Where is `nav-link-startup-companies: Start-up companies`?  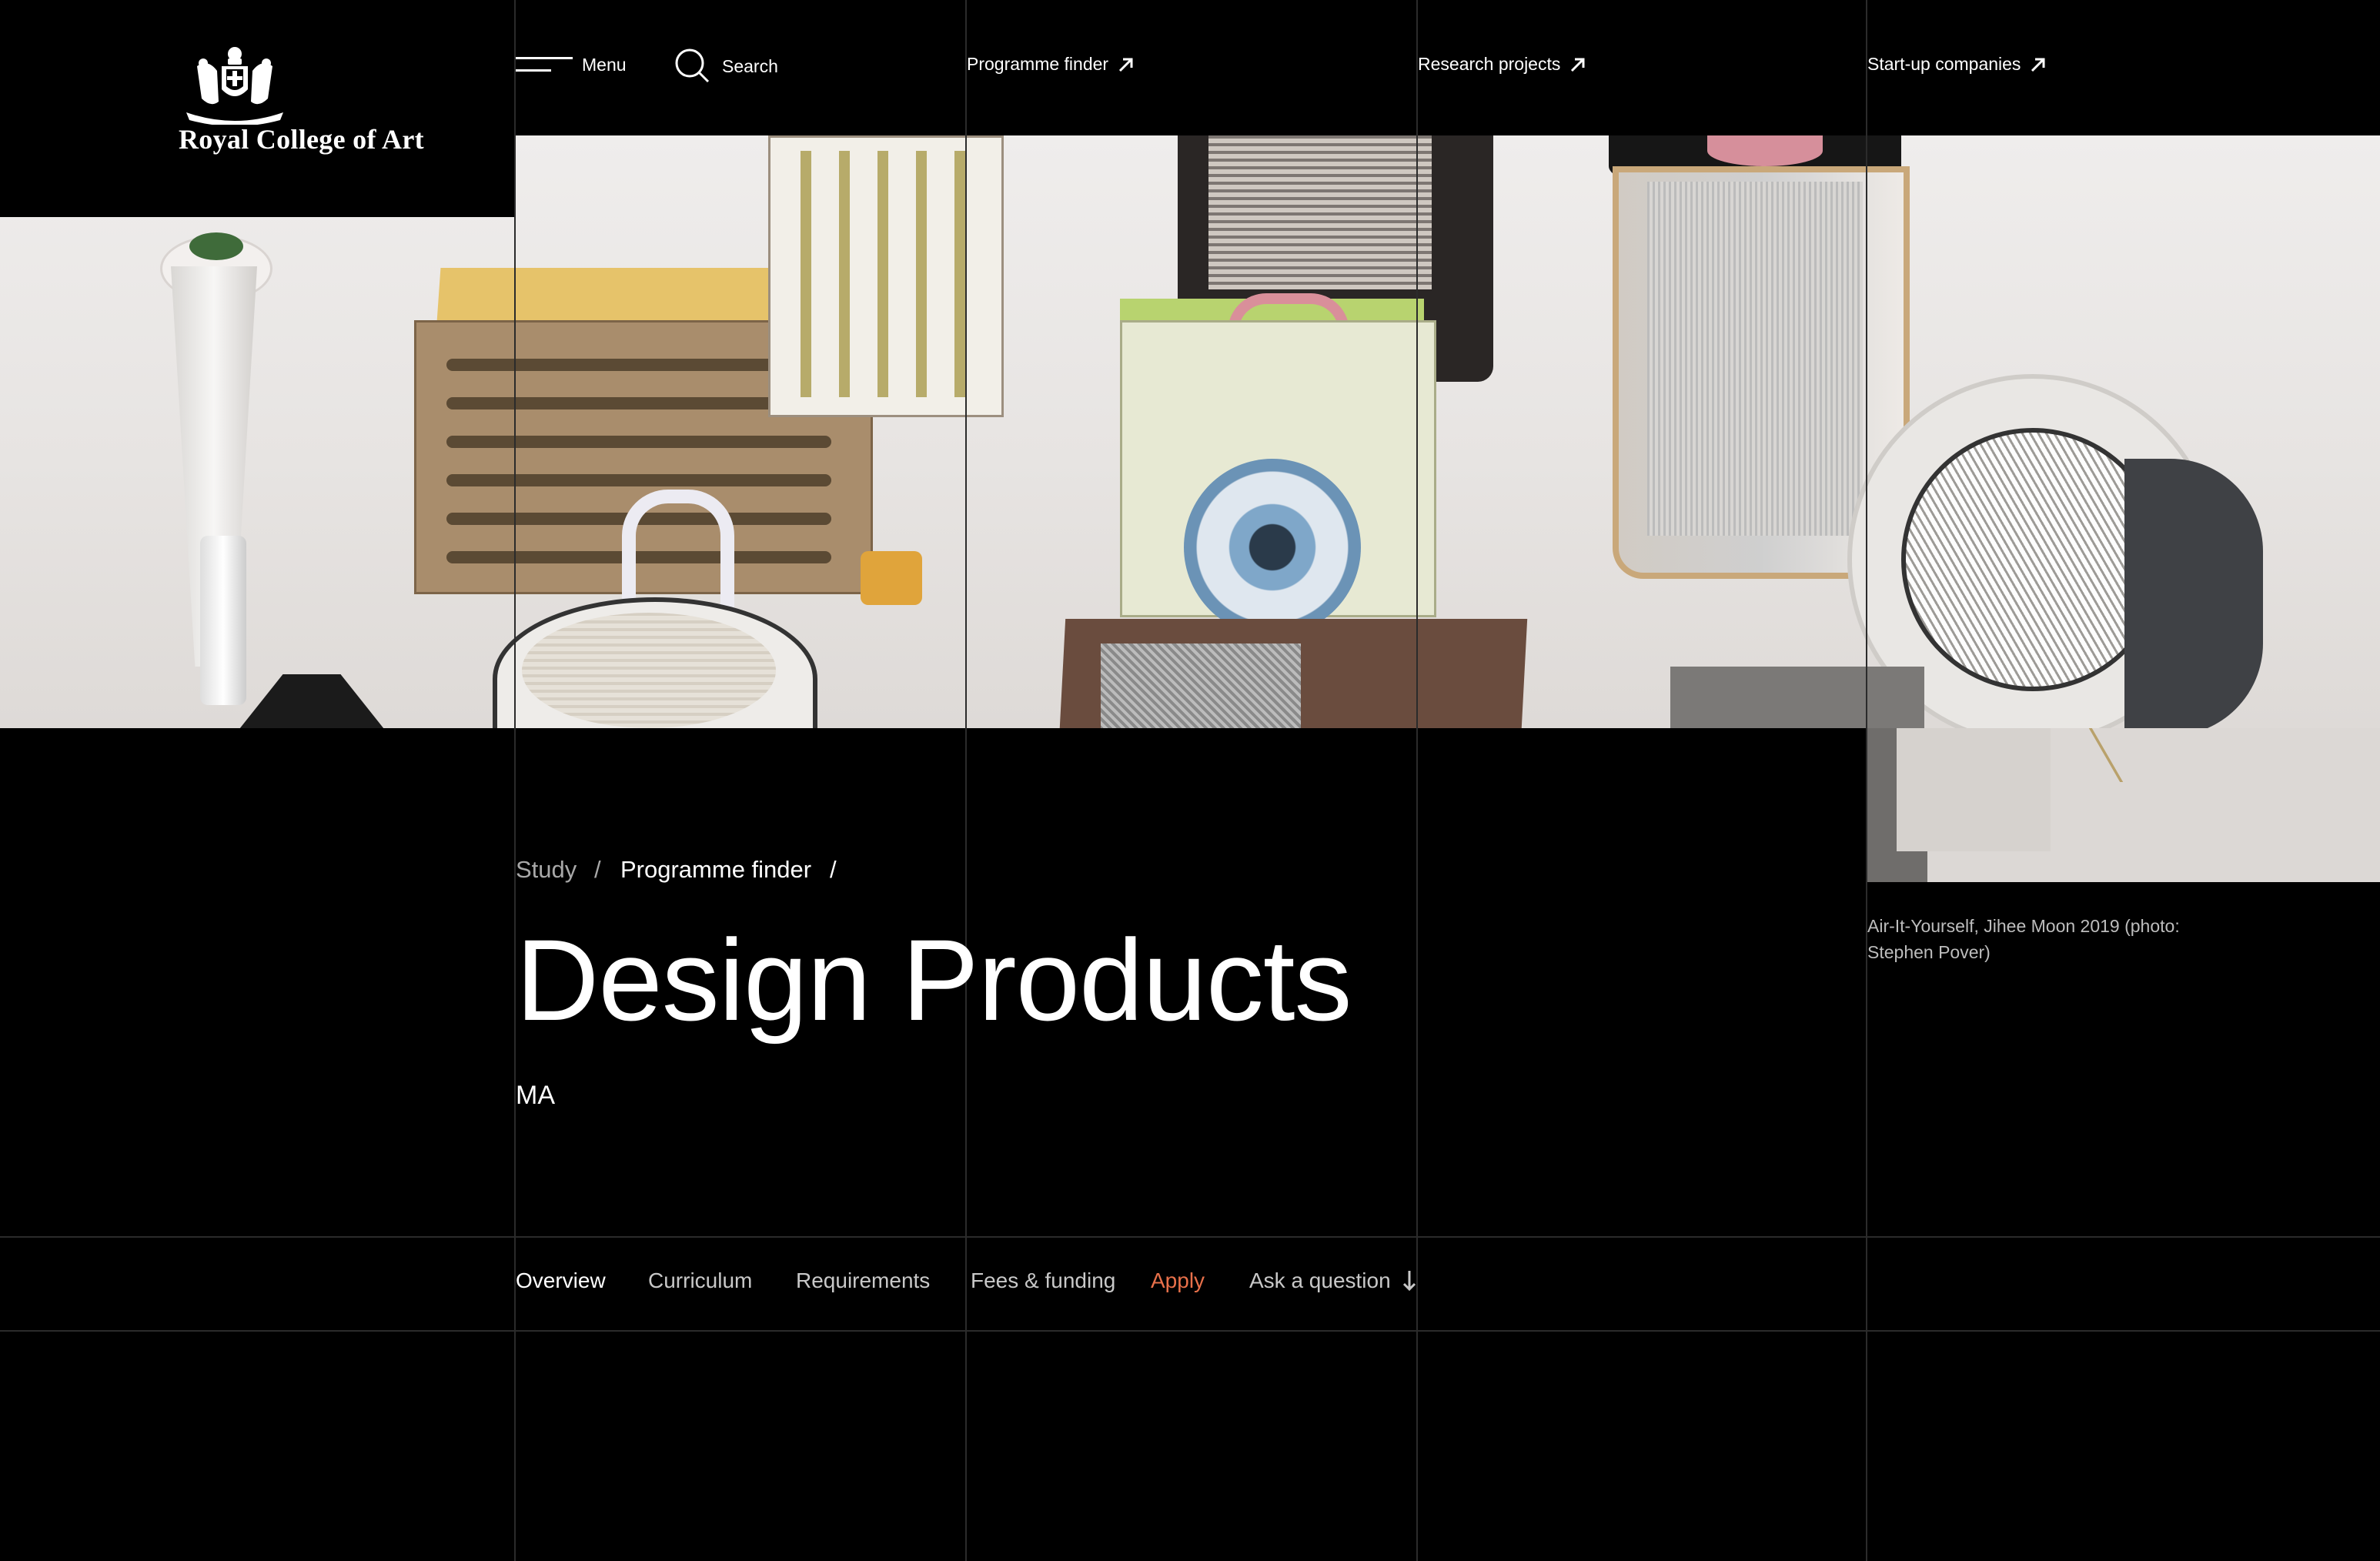
nav-link-startup-companies: Start-up companies is located at coordinates (1957, 64).